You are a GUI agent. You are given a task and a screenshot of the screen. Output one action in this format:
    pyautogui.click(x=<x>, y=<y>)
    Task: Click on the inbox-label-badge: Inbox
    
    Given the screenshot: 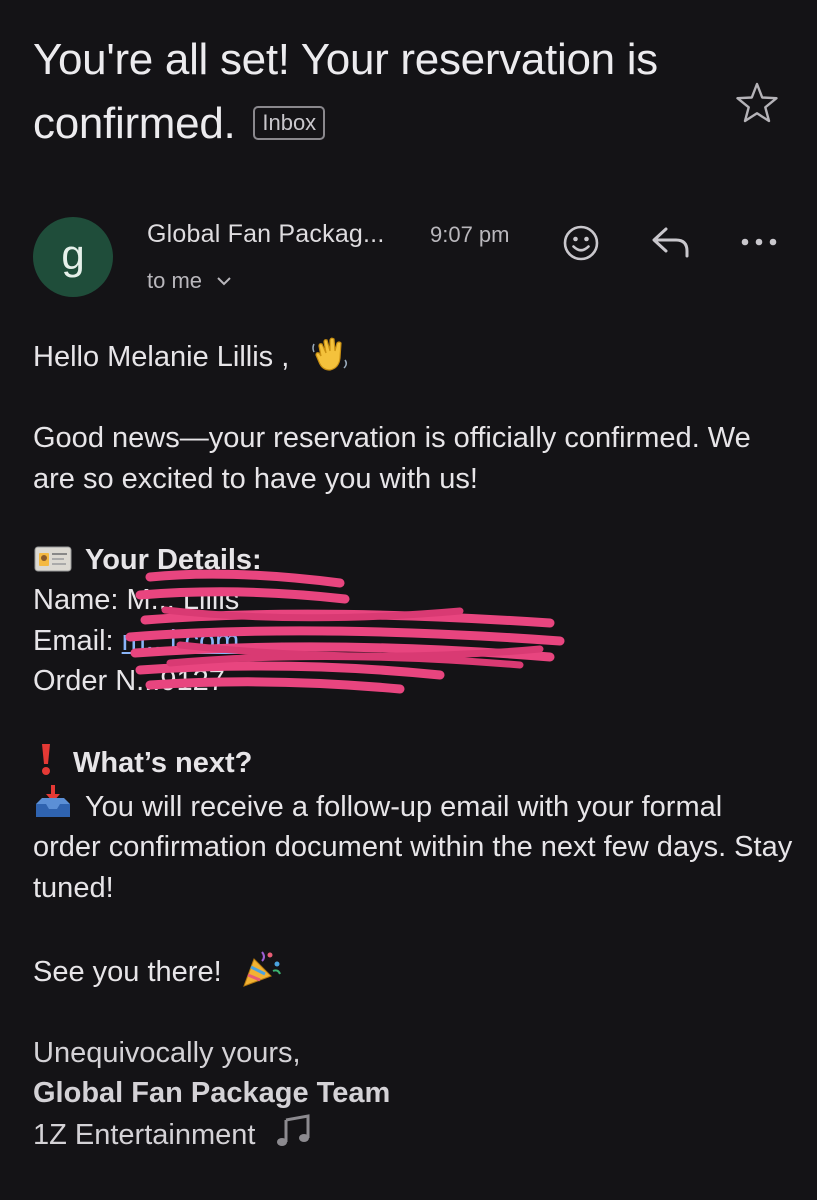 What is the action you would take?
    pyautogui.click(x=289, y=123)
    